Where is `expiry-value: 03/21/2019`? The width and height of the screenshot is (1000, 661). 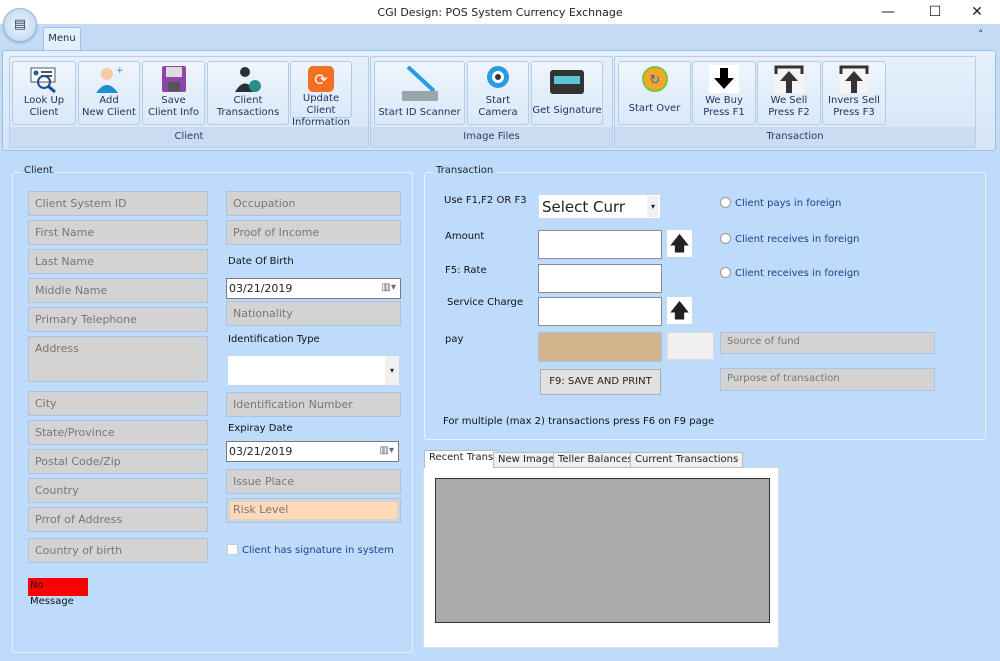 expiry-value: 03/21/2019 is located at coordinates (261, 451).